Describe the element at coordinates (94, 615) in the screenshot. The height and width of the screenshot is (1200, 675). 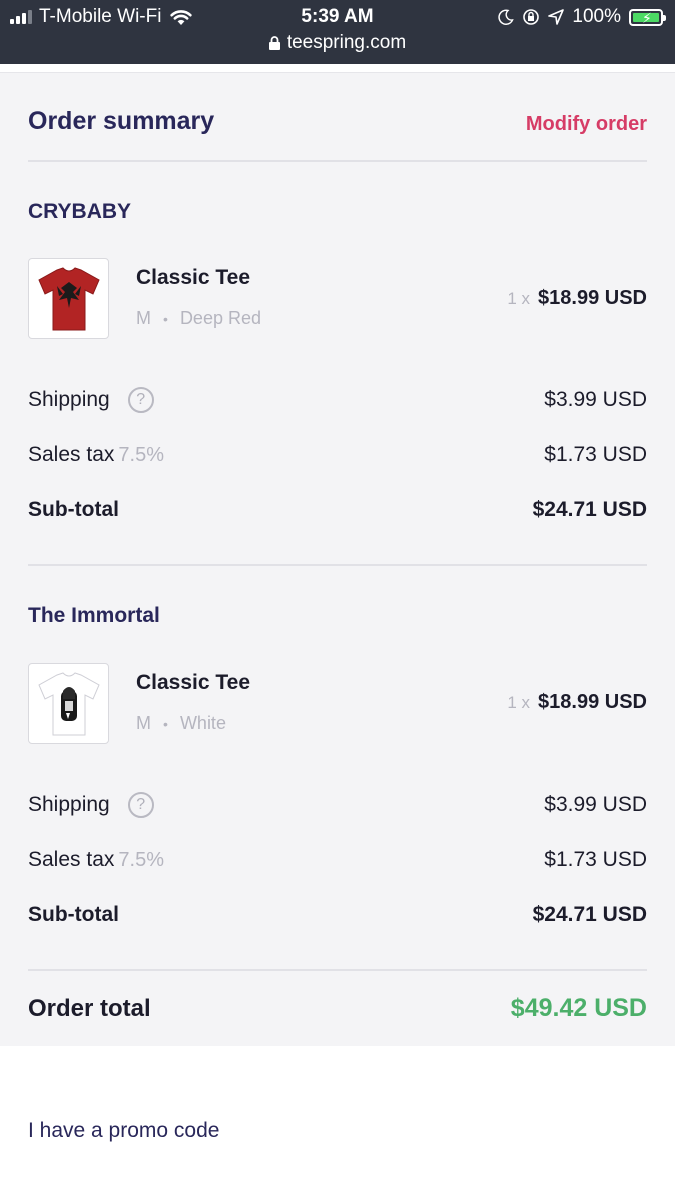
I see `campaign-title: The Immortal` at that location.